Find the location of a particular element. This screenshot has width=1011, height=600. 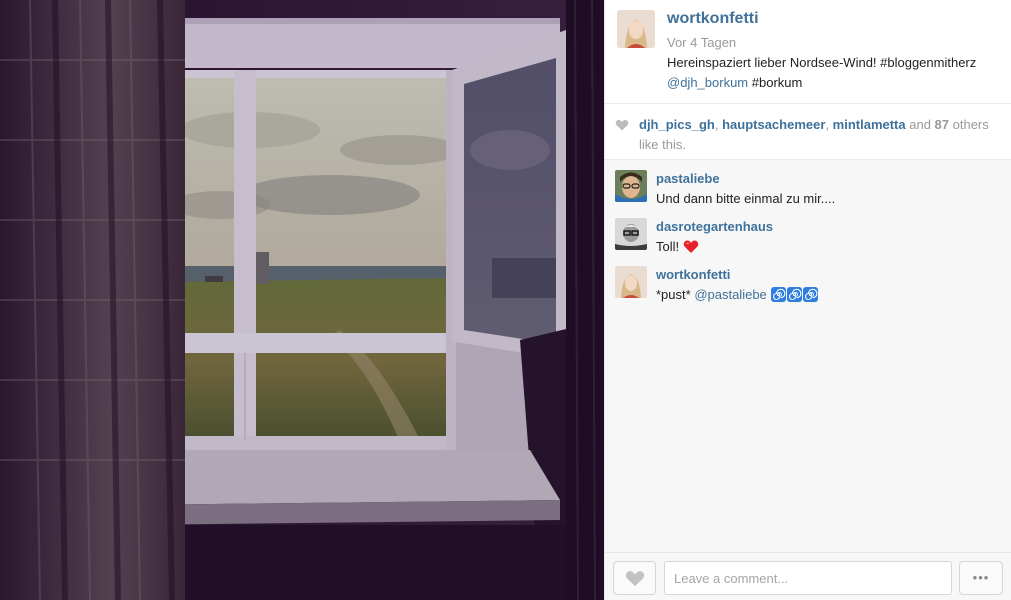

comment-username: wortkonfetti is located at coordinates (693, 274).